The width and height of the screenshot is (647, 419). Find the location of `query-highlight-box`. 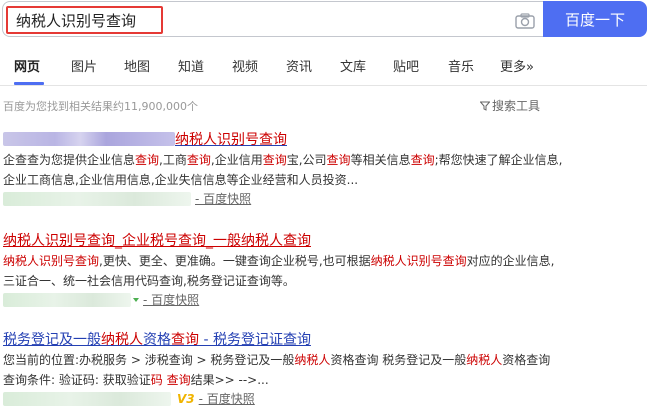

query-highlight-box is located at coordinates (84, 20).